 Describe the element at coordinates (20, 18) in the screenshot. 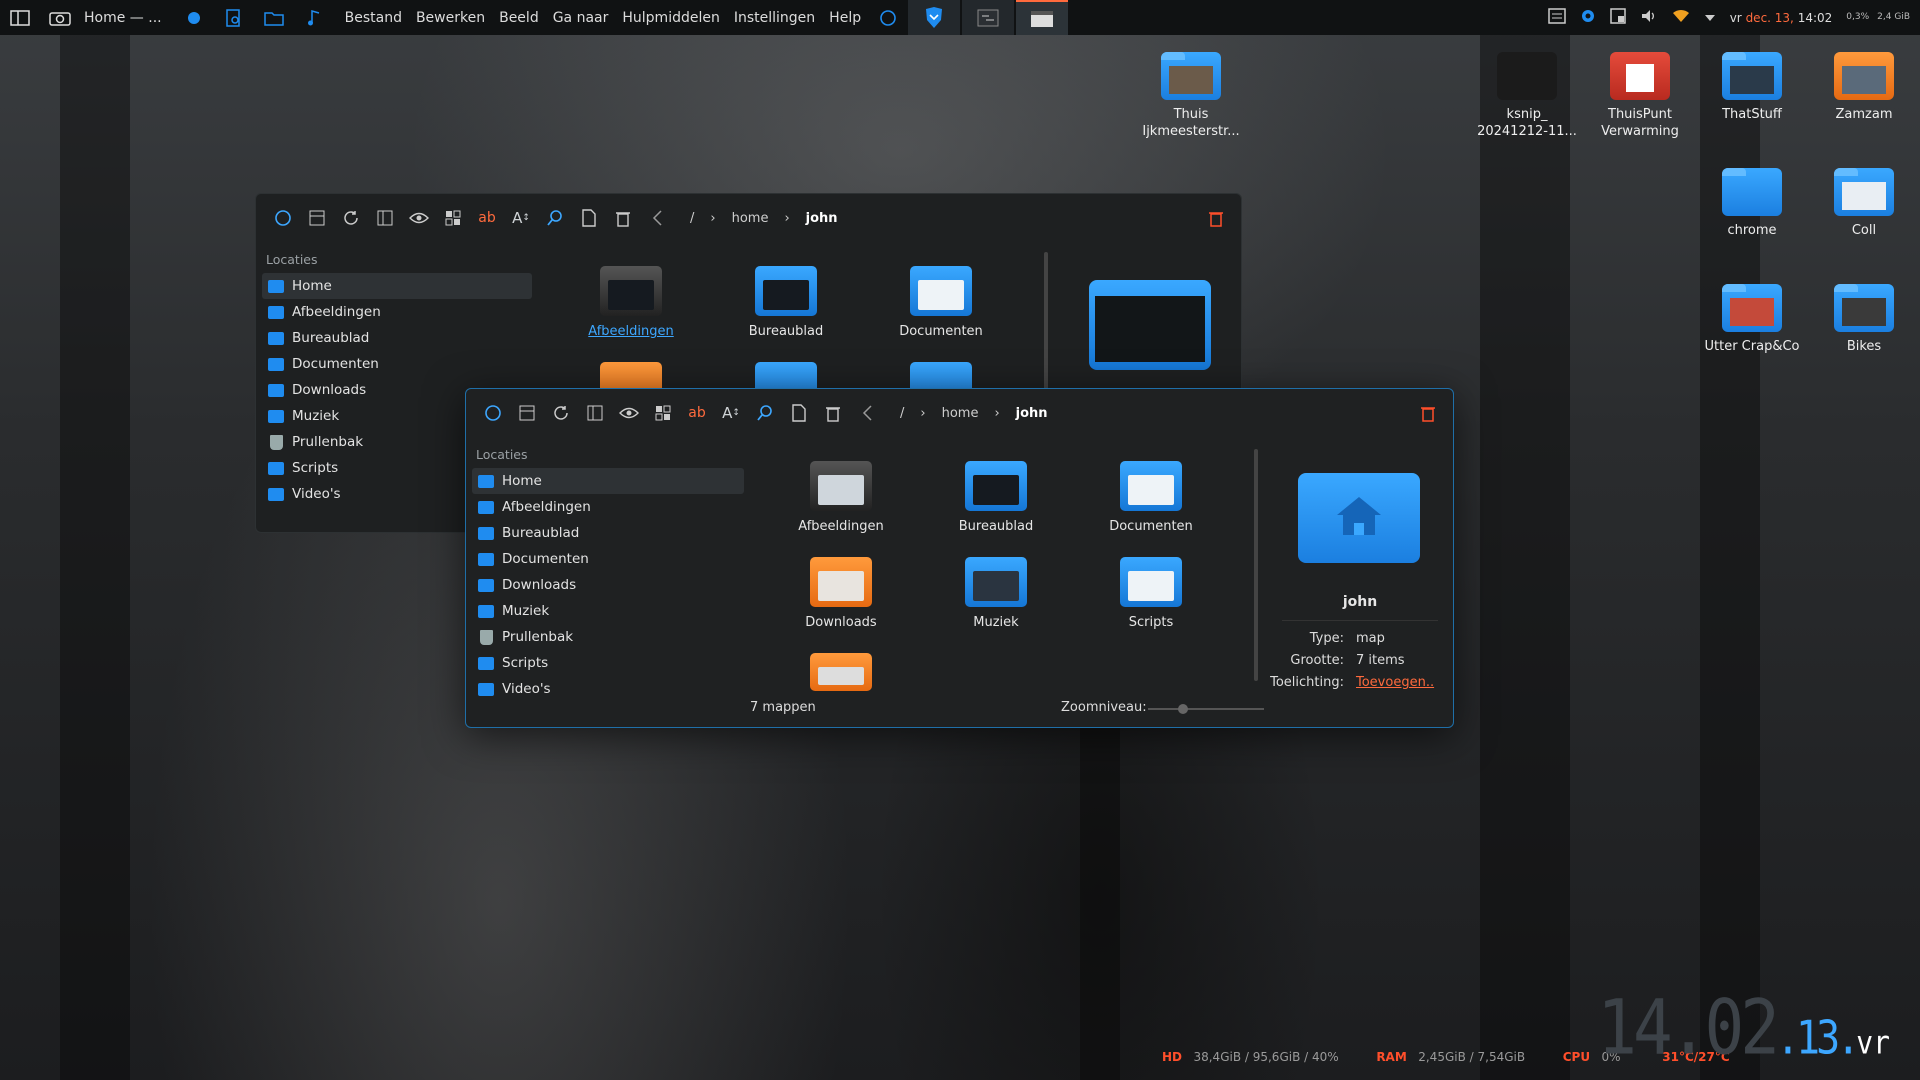

I see `app-launcher-icon` at that location.